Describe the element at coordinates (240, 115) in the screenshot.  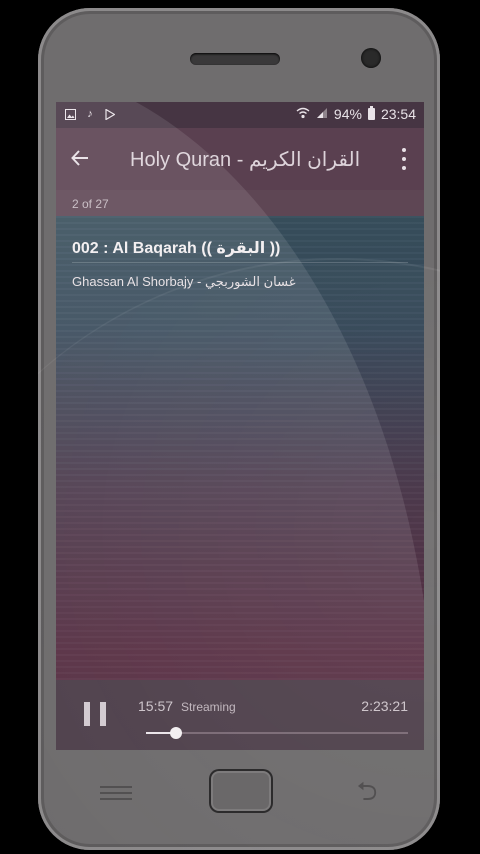
I see `status-bar: ♪ 94% 23:54` at that location.